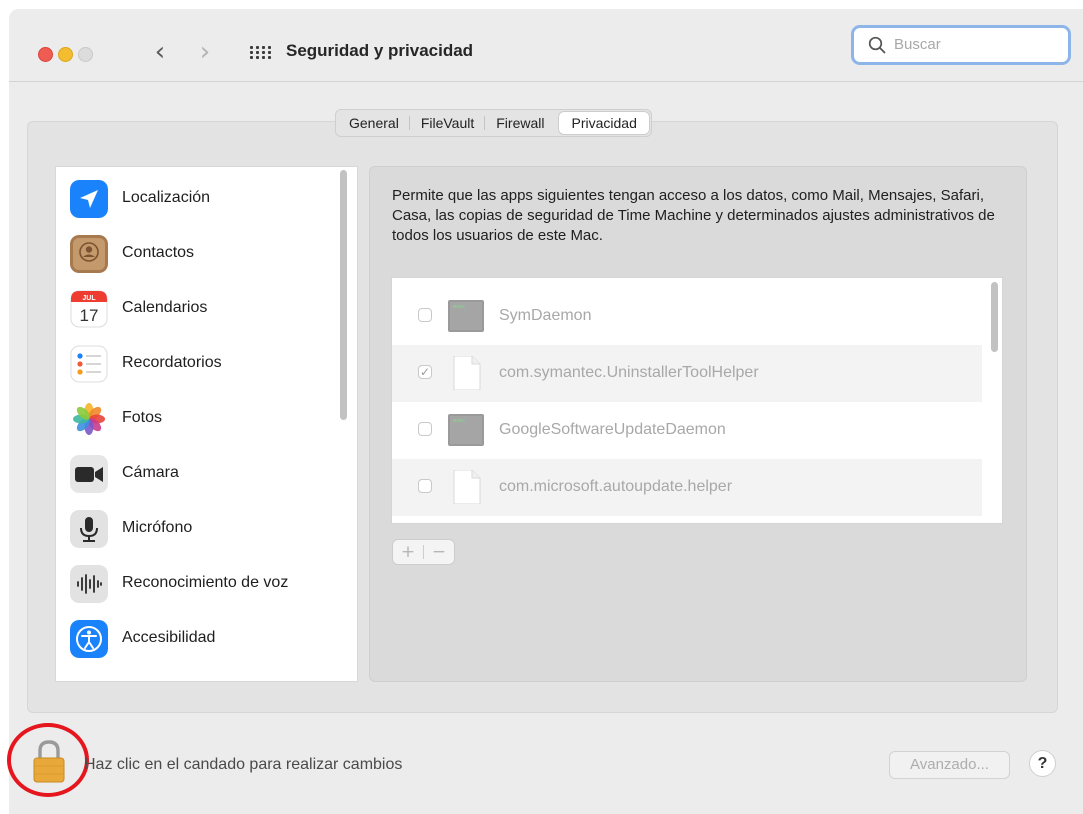 The width and height of the screenshot is (1083, 814). I want to click on calendar-icon-day: 17, so click(89, 315).